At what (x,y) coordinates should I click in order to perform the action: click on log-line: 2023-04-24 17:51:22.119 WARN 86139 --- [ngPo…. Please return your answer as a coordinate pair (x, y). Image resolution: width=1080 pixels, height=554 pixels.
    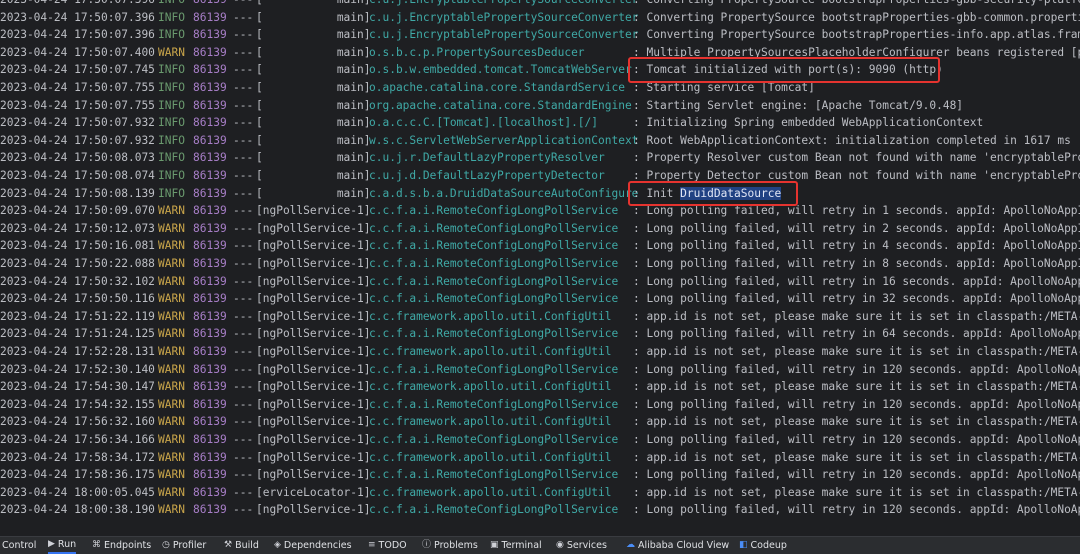
    Looking at the image, I should click on (540, 317).